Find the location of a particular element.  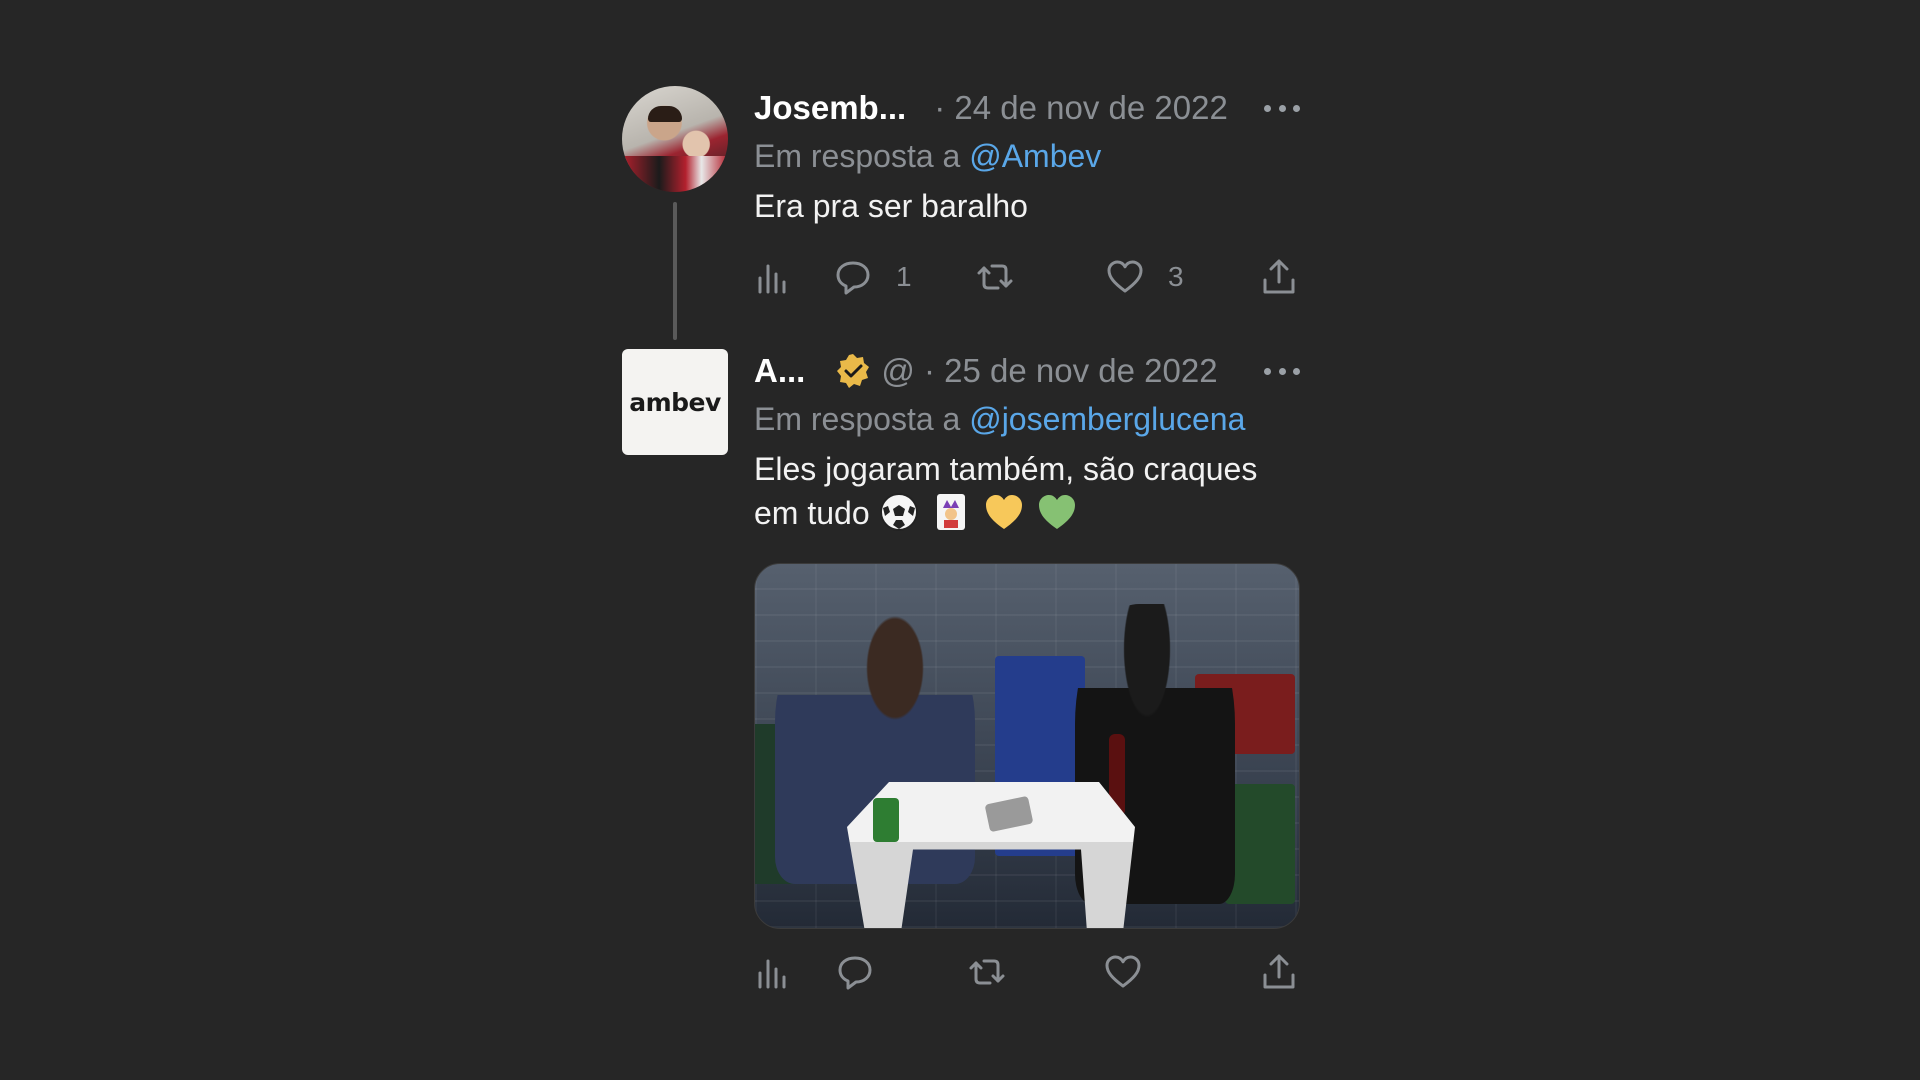

tweet-actions is located at coordinates (1027, 975).